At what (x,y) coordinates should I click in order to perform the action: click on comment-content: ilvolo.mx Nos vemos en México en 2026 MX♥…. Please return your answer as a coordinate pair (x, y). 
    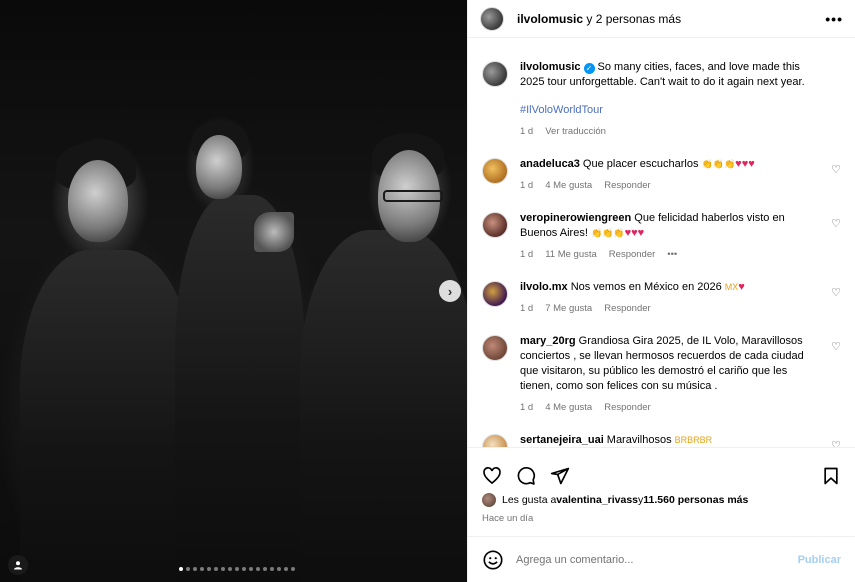
    Looking at the image, I should click on (680, 298).